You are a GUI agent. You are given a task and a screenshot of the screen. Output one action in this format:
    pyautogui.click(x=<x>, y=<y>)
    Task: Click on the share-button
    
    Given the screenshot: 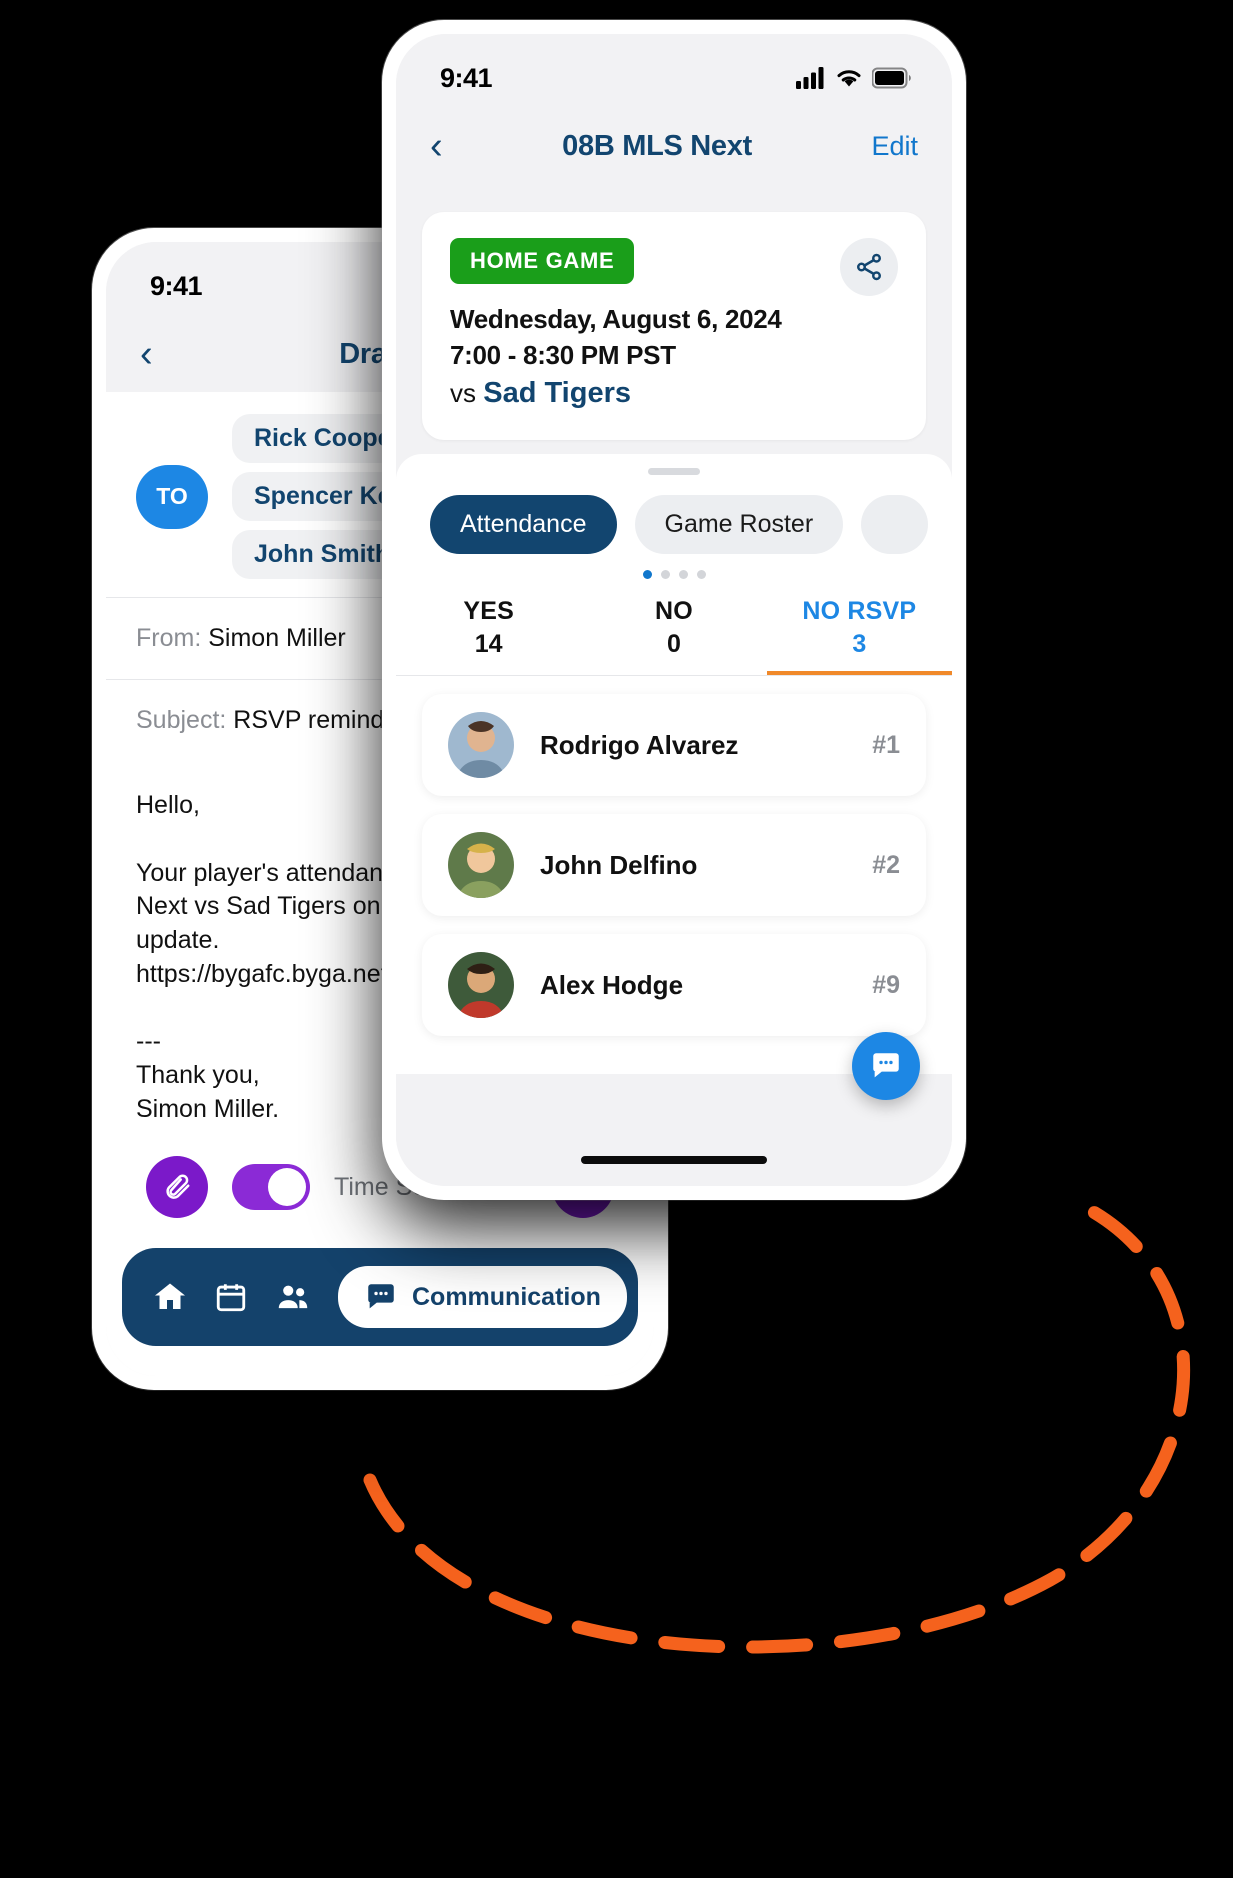 What is the action you would take?
    pyautogui.click(x=869, y=267)
    